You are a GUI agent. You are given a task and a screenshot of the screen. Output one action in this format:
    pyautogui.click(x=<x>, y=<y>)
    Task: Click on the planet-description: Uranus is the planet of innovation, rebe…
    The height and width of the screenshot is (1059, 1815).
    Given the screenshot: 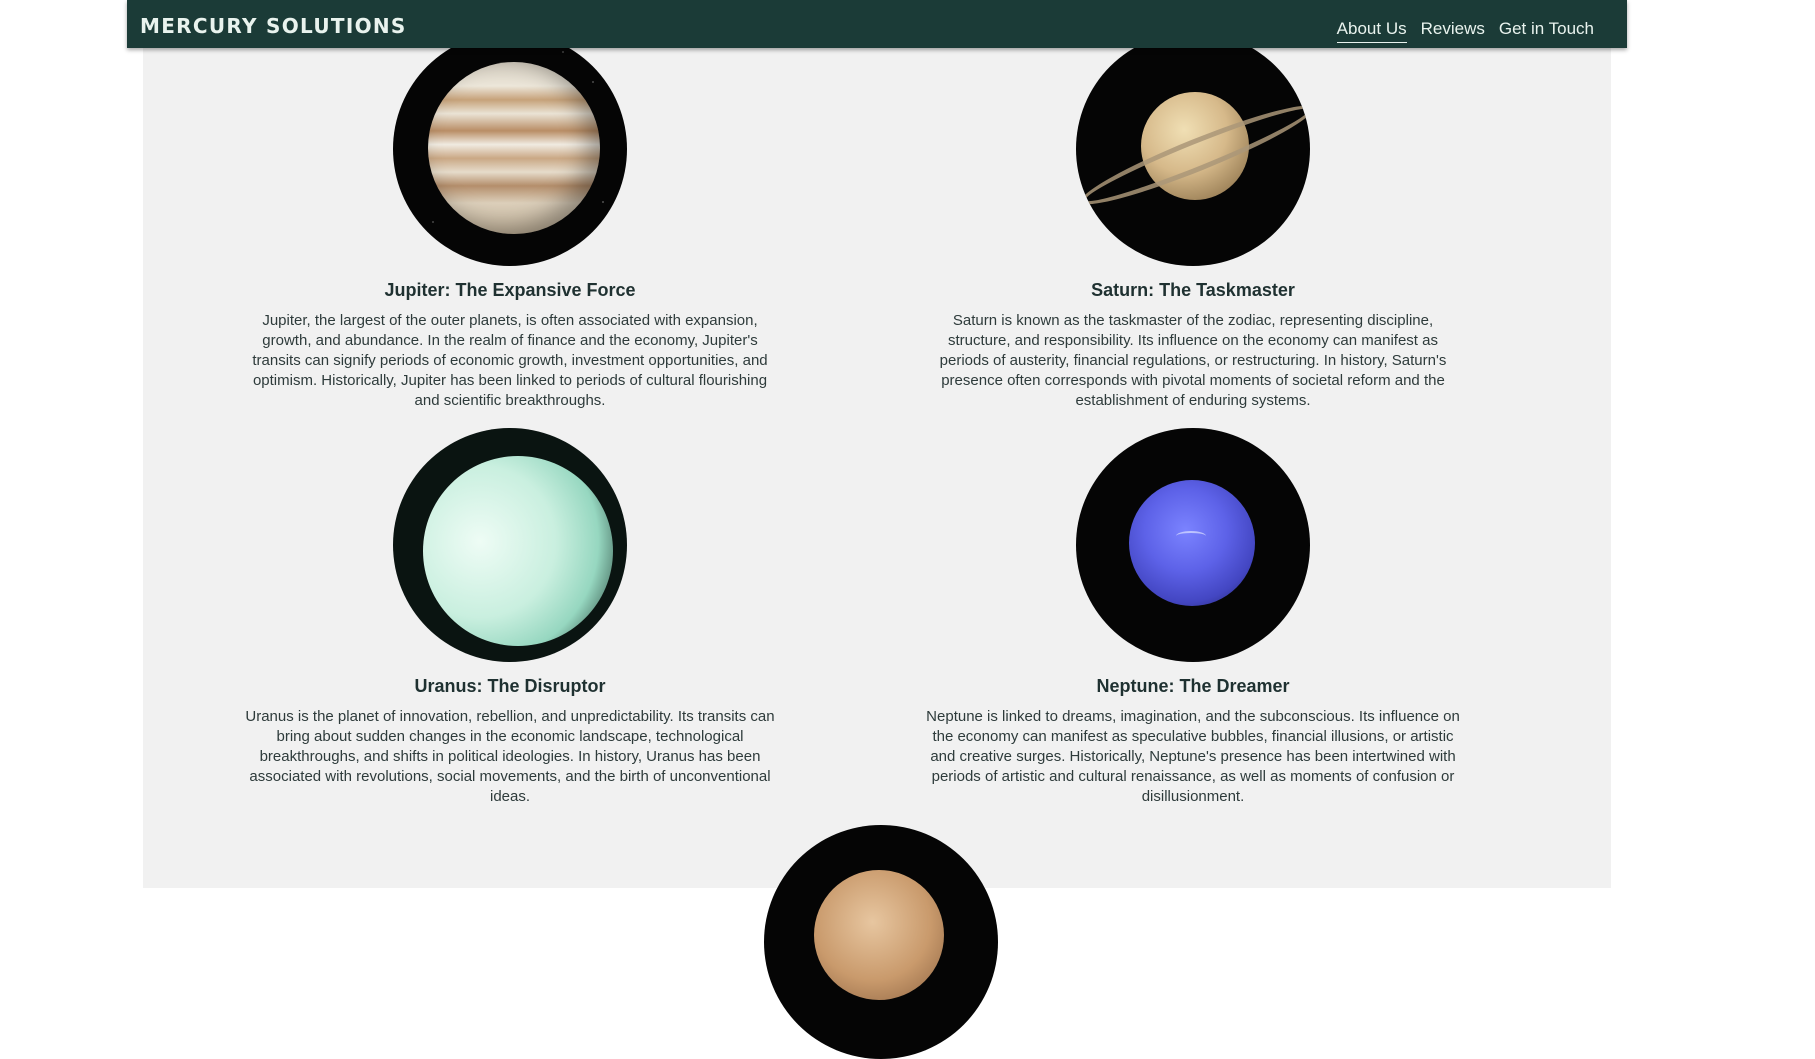 What is the action you would take?
    pyautogui.click(x=510, y=756)
    